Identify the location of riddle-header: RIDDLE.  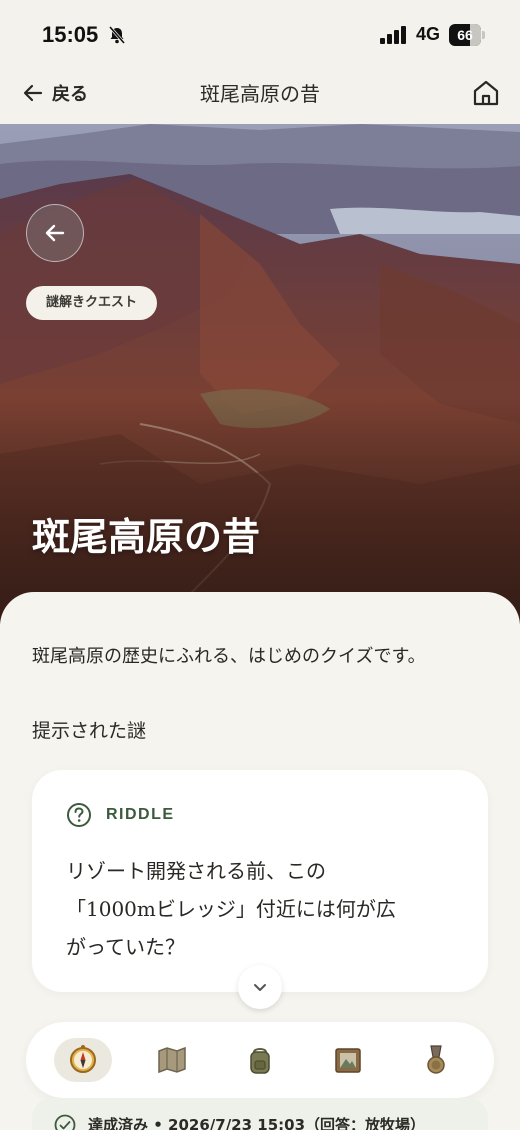
(120, 815).